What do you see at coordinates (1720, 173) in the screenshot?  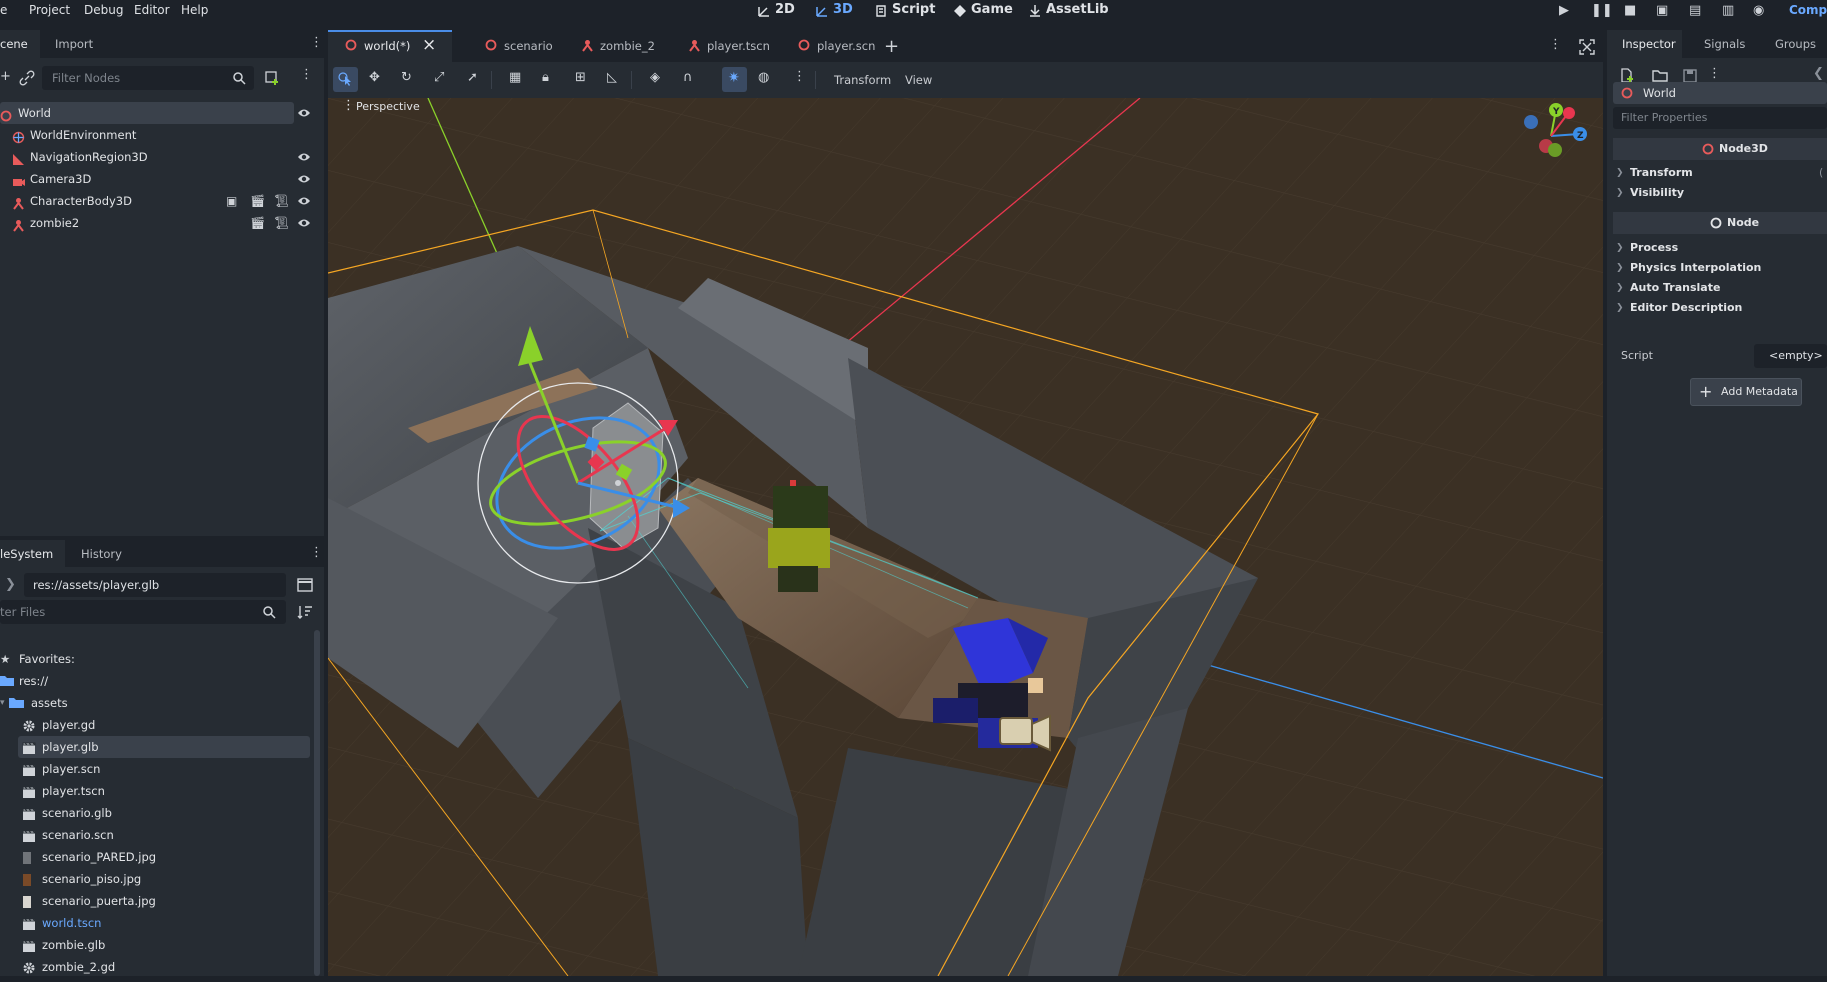 I see `section-transform: ❯ Transform (` at bounding box center [1720, 173].